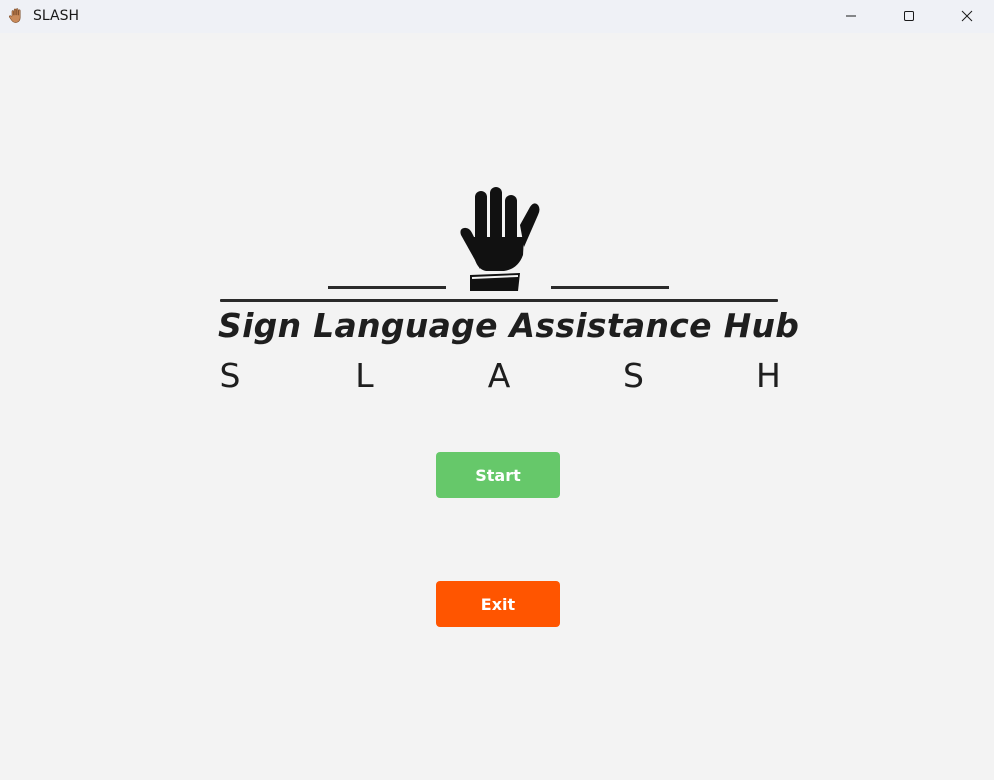 The height and width of the screenshot is (780, 994). What do you see at coordinates (497, 16) in the screenshot?
I see `title-bar: SLASH` at bounding box center [497, 16].